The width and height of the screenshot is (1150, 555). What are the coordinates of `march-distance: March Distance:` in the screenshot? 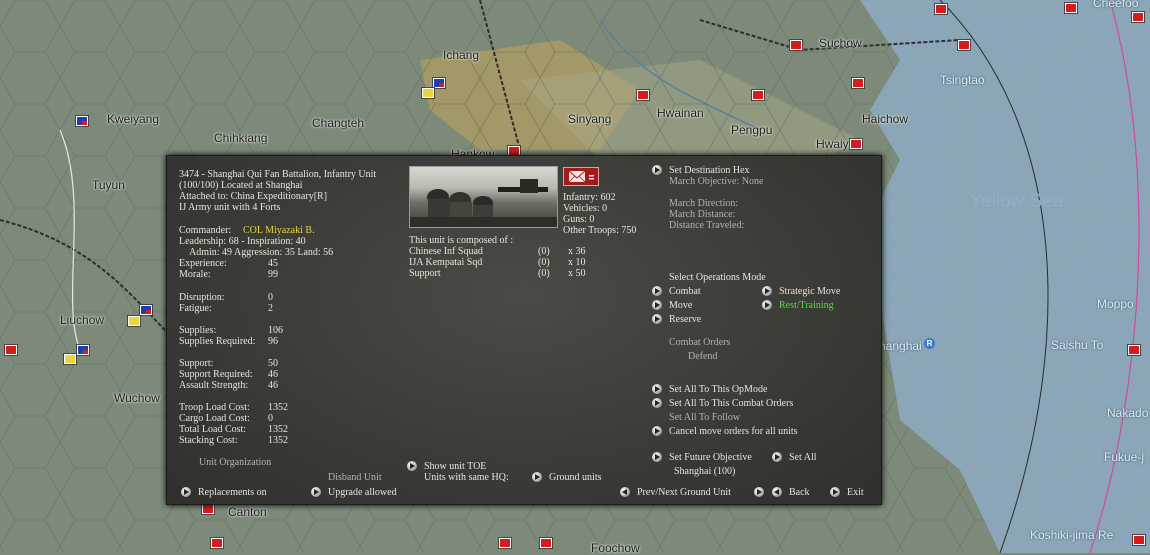 It's located at (702, 214).